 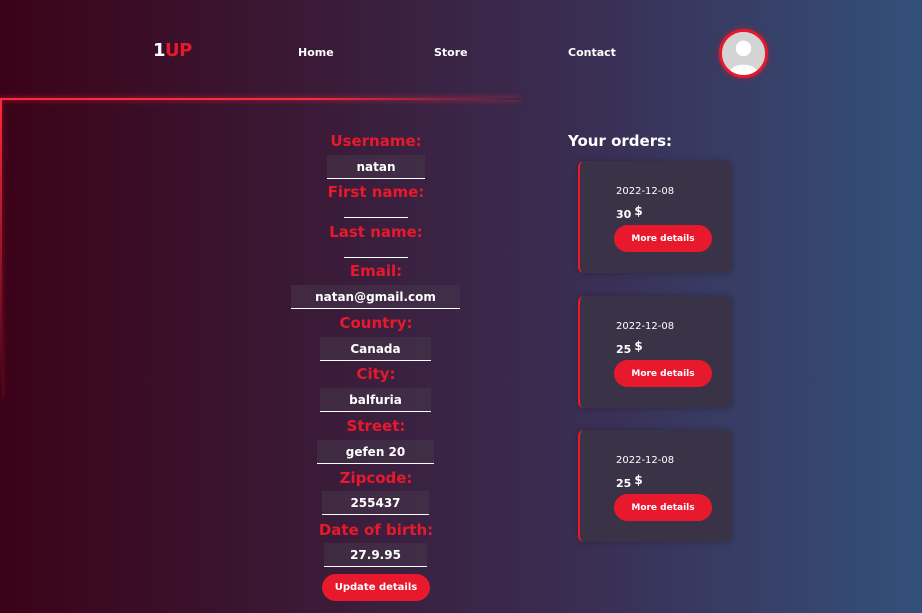 What do you see at coordinates (592, 52) in the screenshot?
I see `nav-contact: Contact` at bounding box center [592, 52].